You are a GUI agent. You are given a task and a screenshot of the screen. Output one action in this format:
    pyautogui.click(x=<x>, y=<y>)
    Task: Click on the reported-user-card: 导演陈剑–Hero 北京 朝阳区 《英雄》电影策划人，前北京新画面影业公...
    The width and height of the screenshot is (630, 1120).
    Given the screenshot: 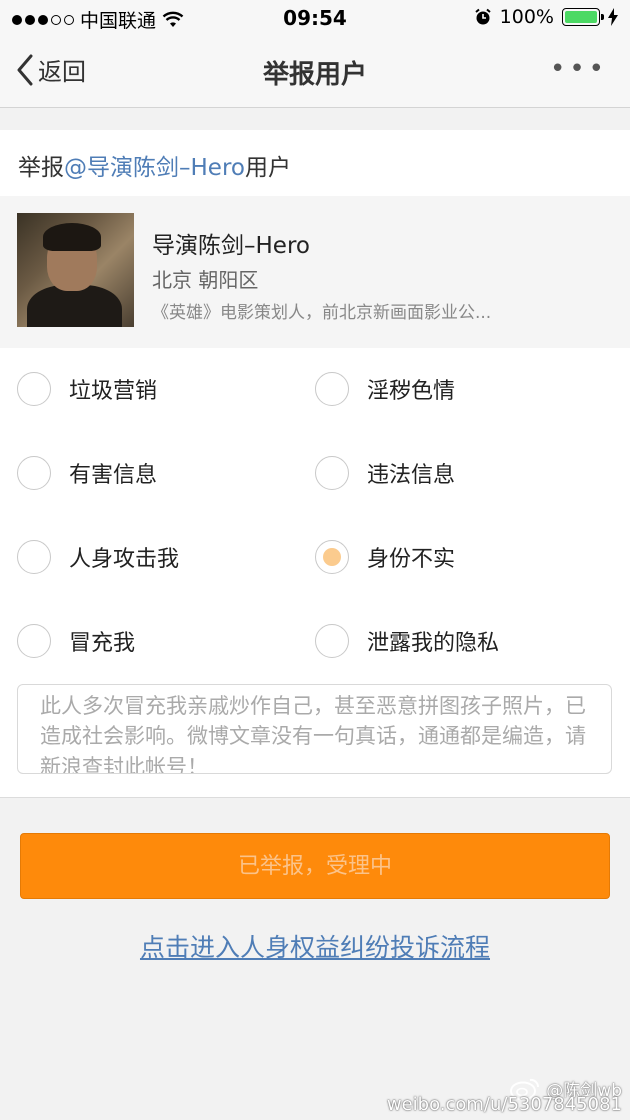 What is the action you would take?
    pyautogui.click(x=315, y=272)
    